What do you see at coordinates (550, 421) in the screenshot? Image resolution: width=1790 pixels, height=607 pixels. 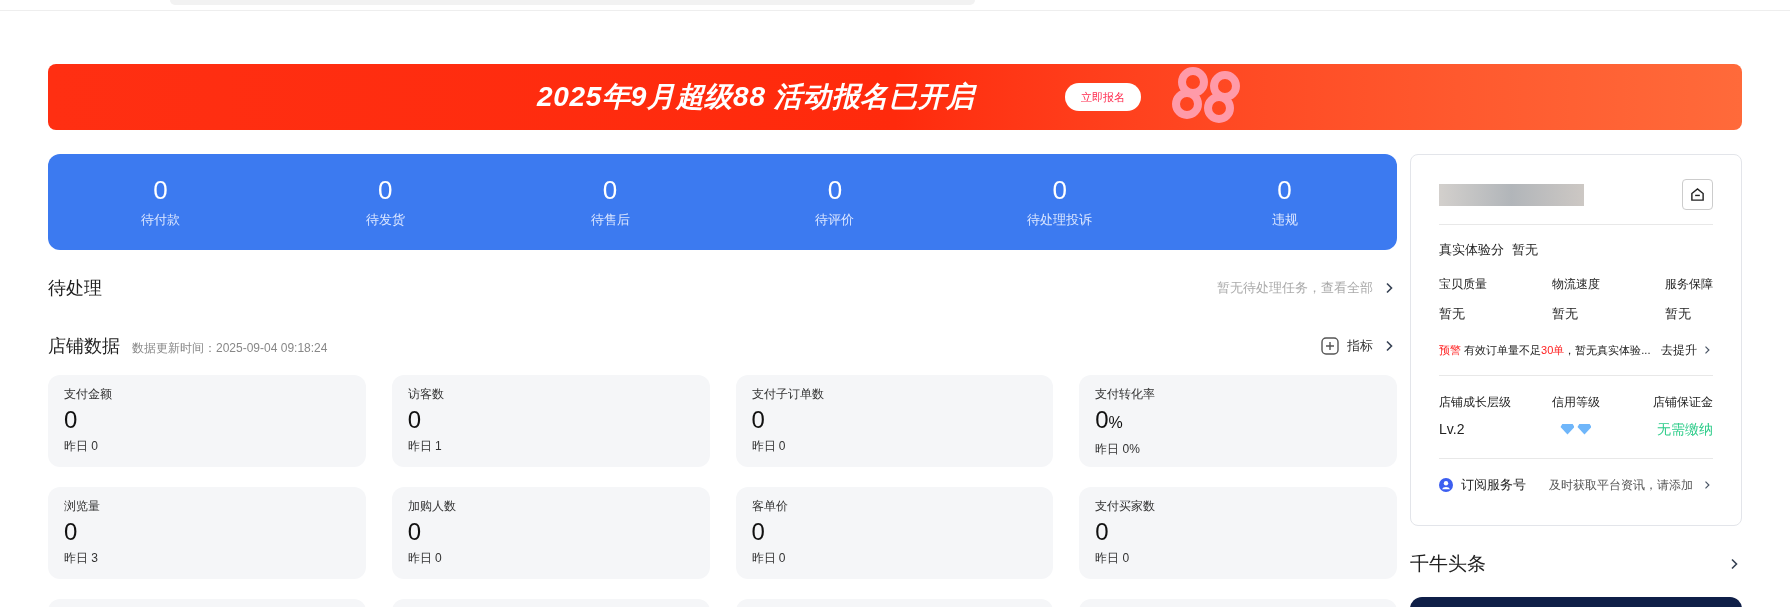 I see `metric-card: 访客数 0 昨日 1` at bounding box center [550, 421].